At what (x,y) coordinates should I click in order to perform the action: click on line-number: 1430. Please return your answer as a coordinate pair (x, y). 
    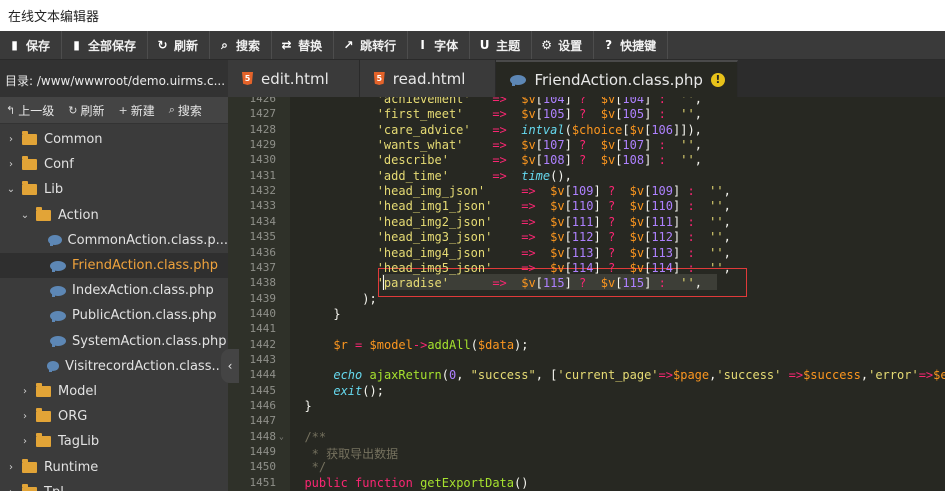
    Looking at the image, I should click on (263, 160).